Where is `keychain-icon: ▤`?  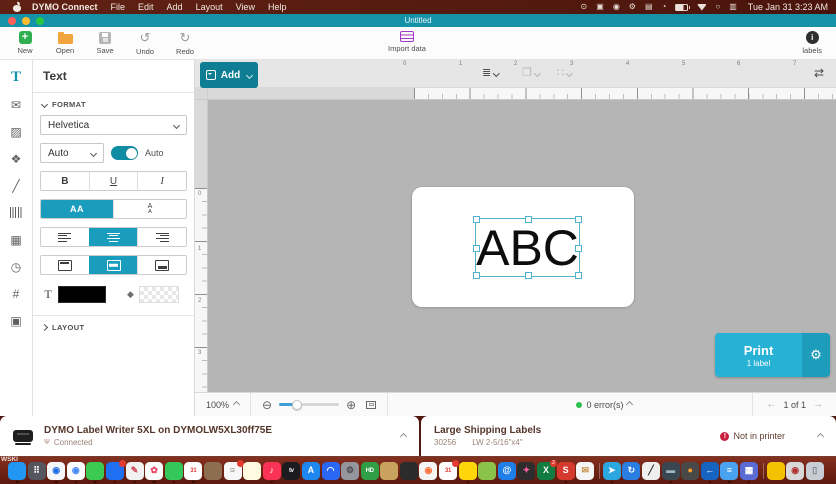
keychain-icon: ▤ is located at coordinates (649, 7).